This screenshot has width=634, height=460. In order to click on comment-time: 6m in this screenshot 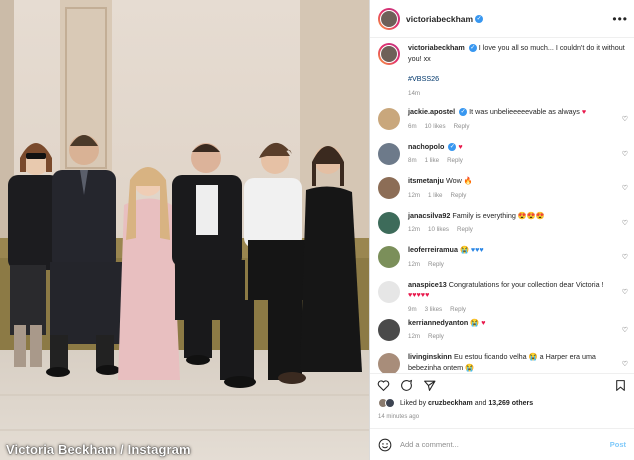, I will do `click(412, 126)`.